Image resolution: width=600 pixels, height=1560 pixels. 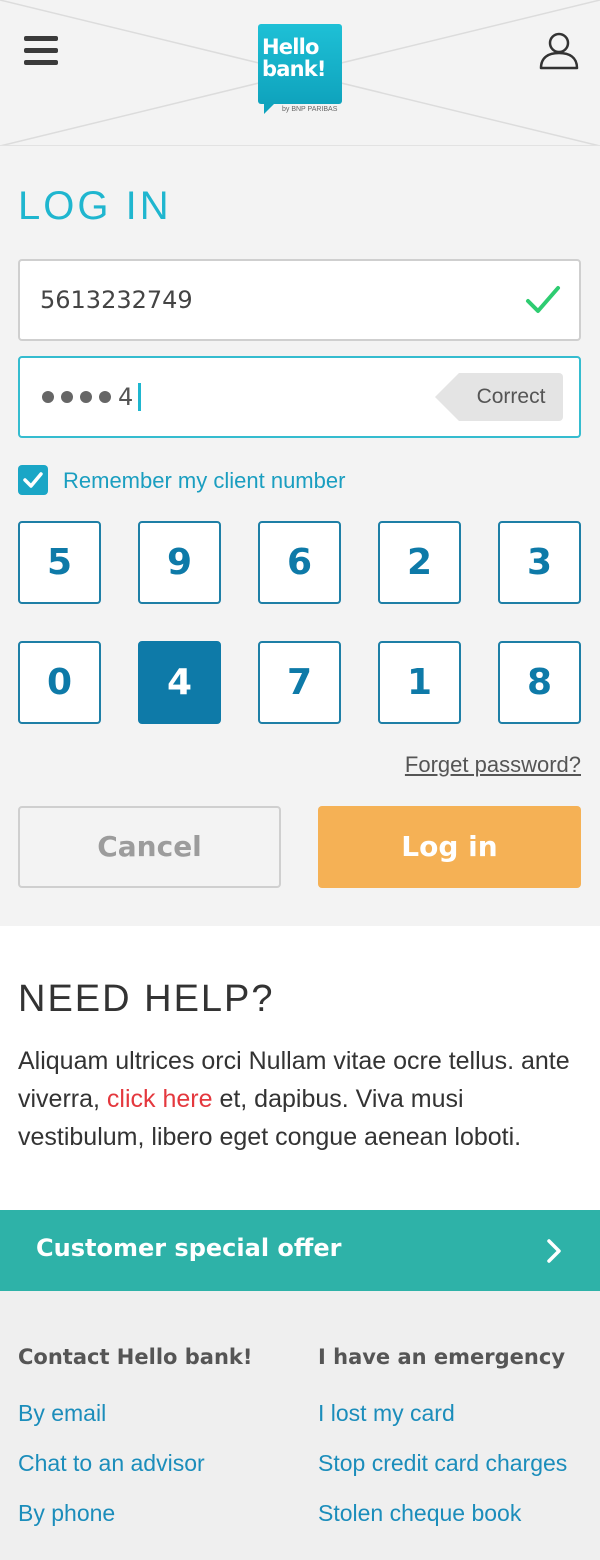 I want to click on footer-link-stop-charges: Stop credit card charges, so click(x=442, y=1463).